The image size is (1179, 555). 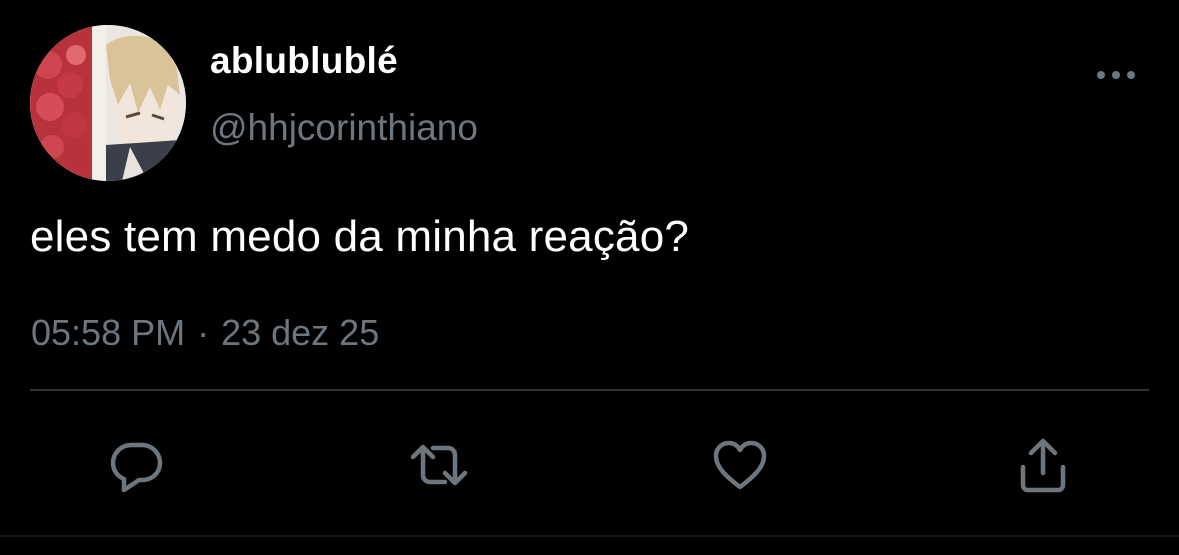 I want to click on divider, so click(x=589, y=390).